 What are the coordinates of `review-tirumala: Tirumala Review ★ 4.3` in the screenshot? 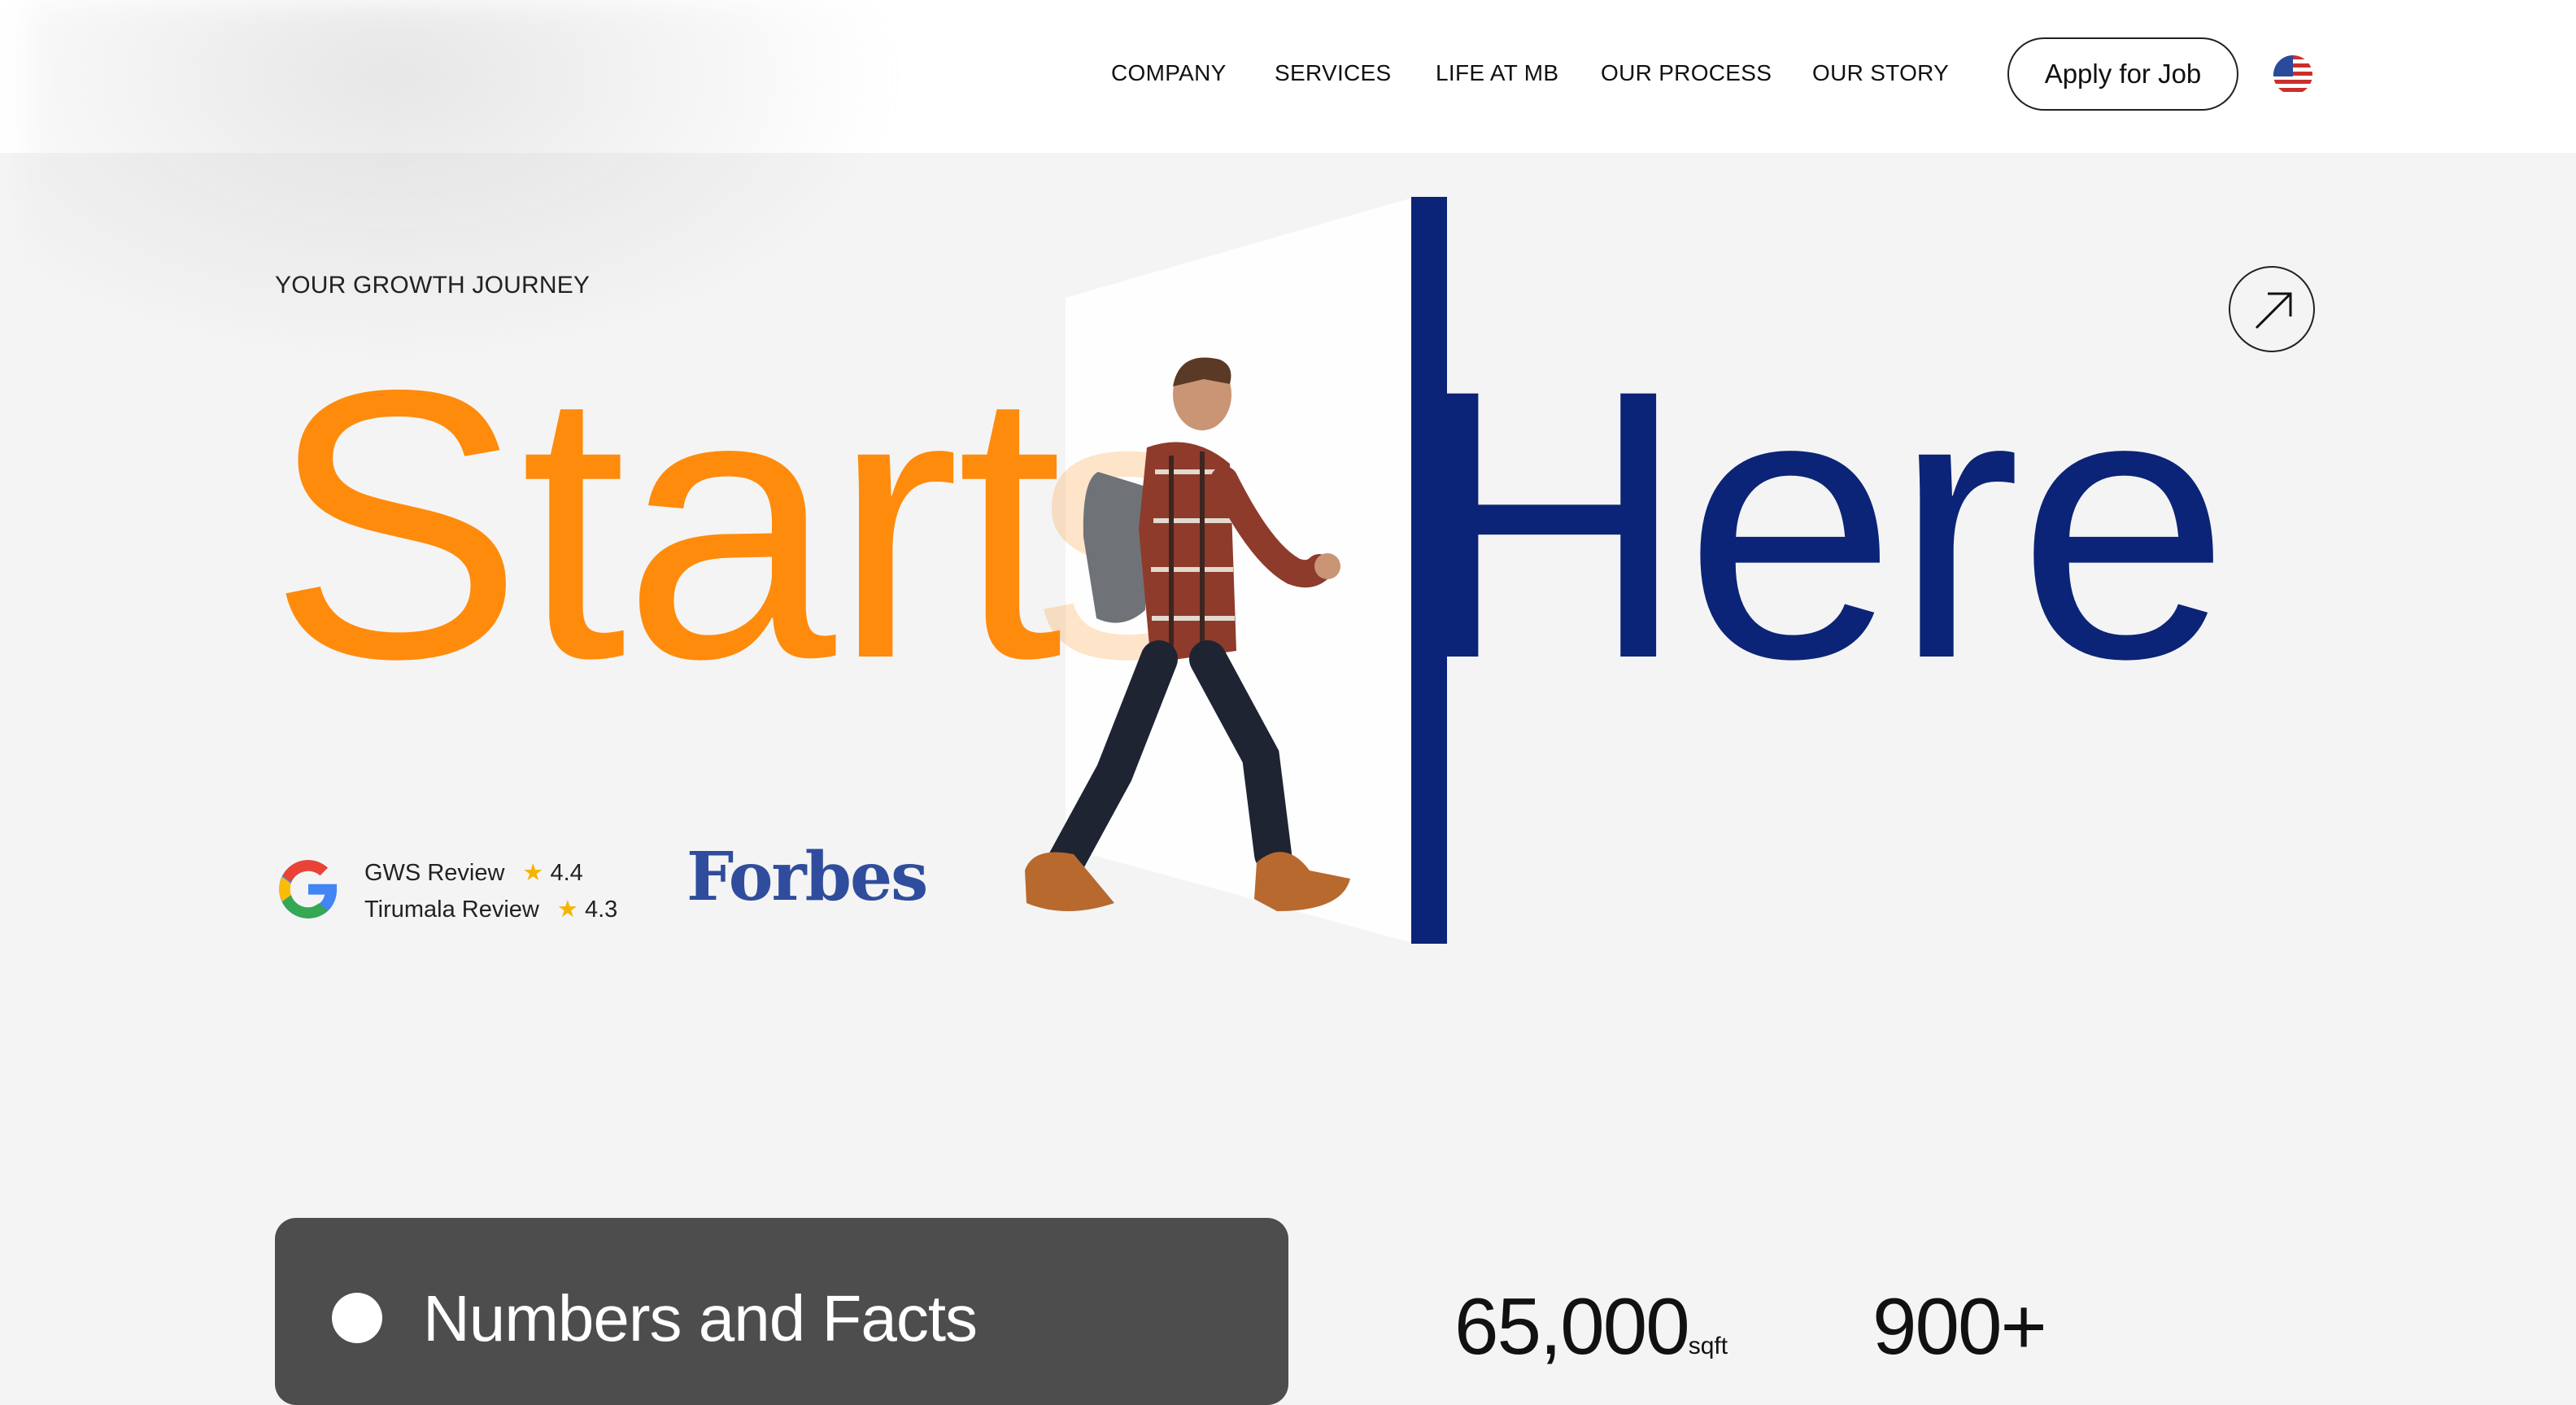 It's located at (490, 909).